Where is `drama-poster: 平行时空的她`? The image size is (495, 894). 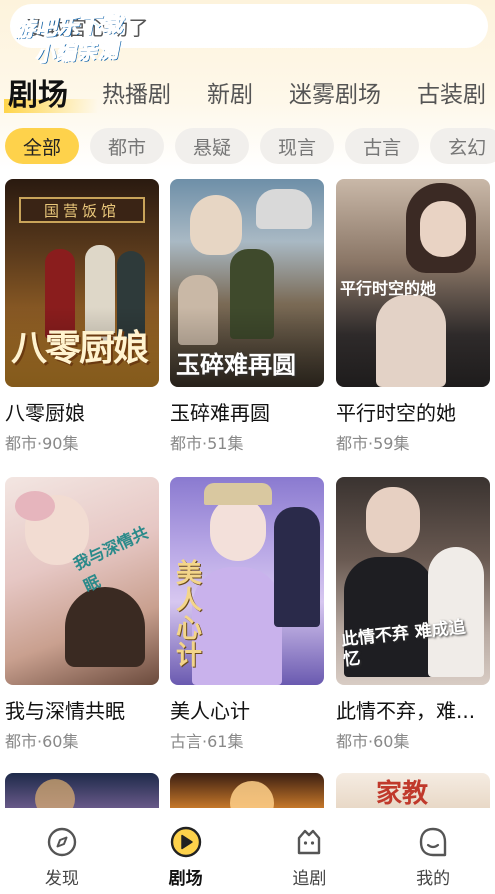
drama-poster: 平行时空的她 is located at coordinates (413, 283).